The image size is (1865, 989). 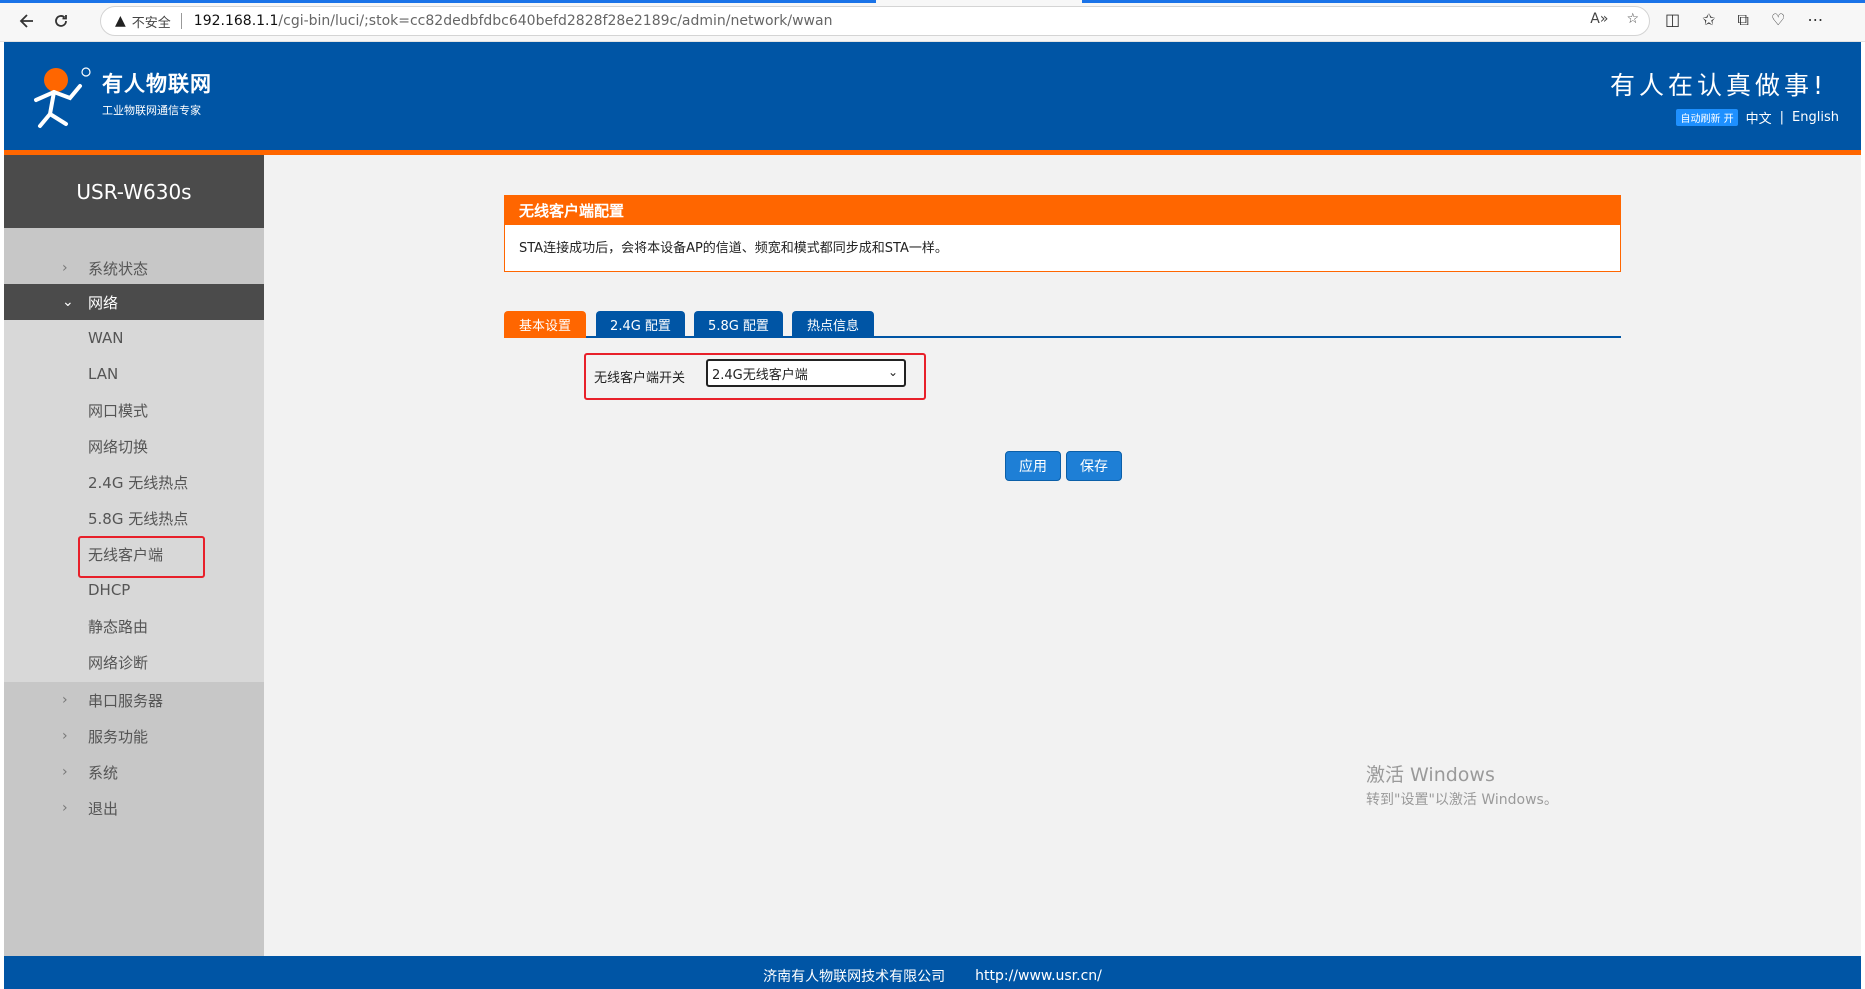 What do you see at coordinates (760, 375) in the screenshot?
I see `select-value: 2.4G无线客户端` at bounding box center [760, 375].